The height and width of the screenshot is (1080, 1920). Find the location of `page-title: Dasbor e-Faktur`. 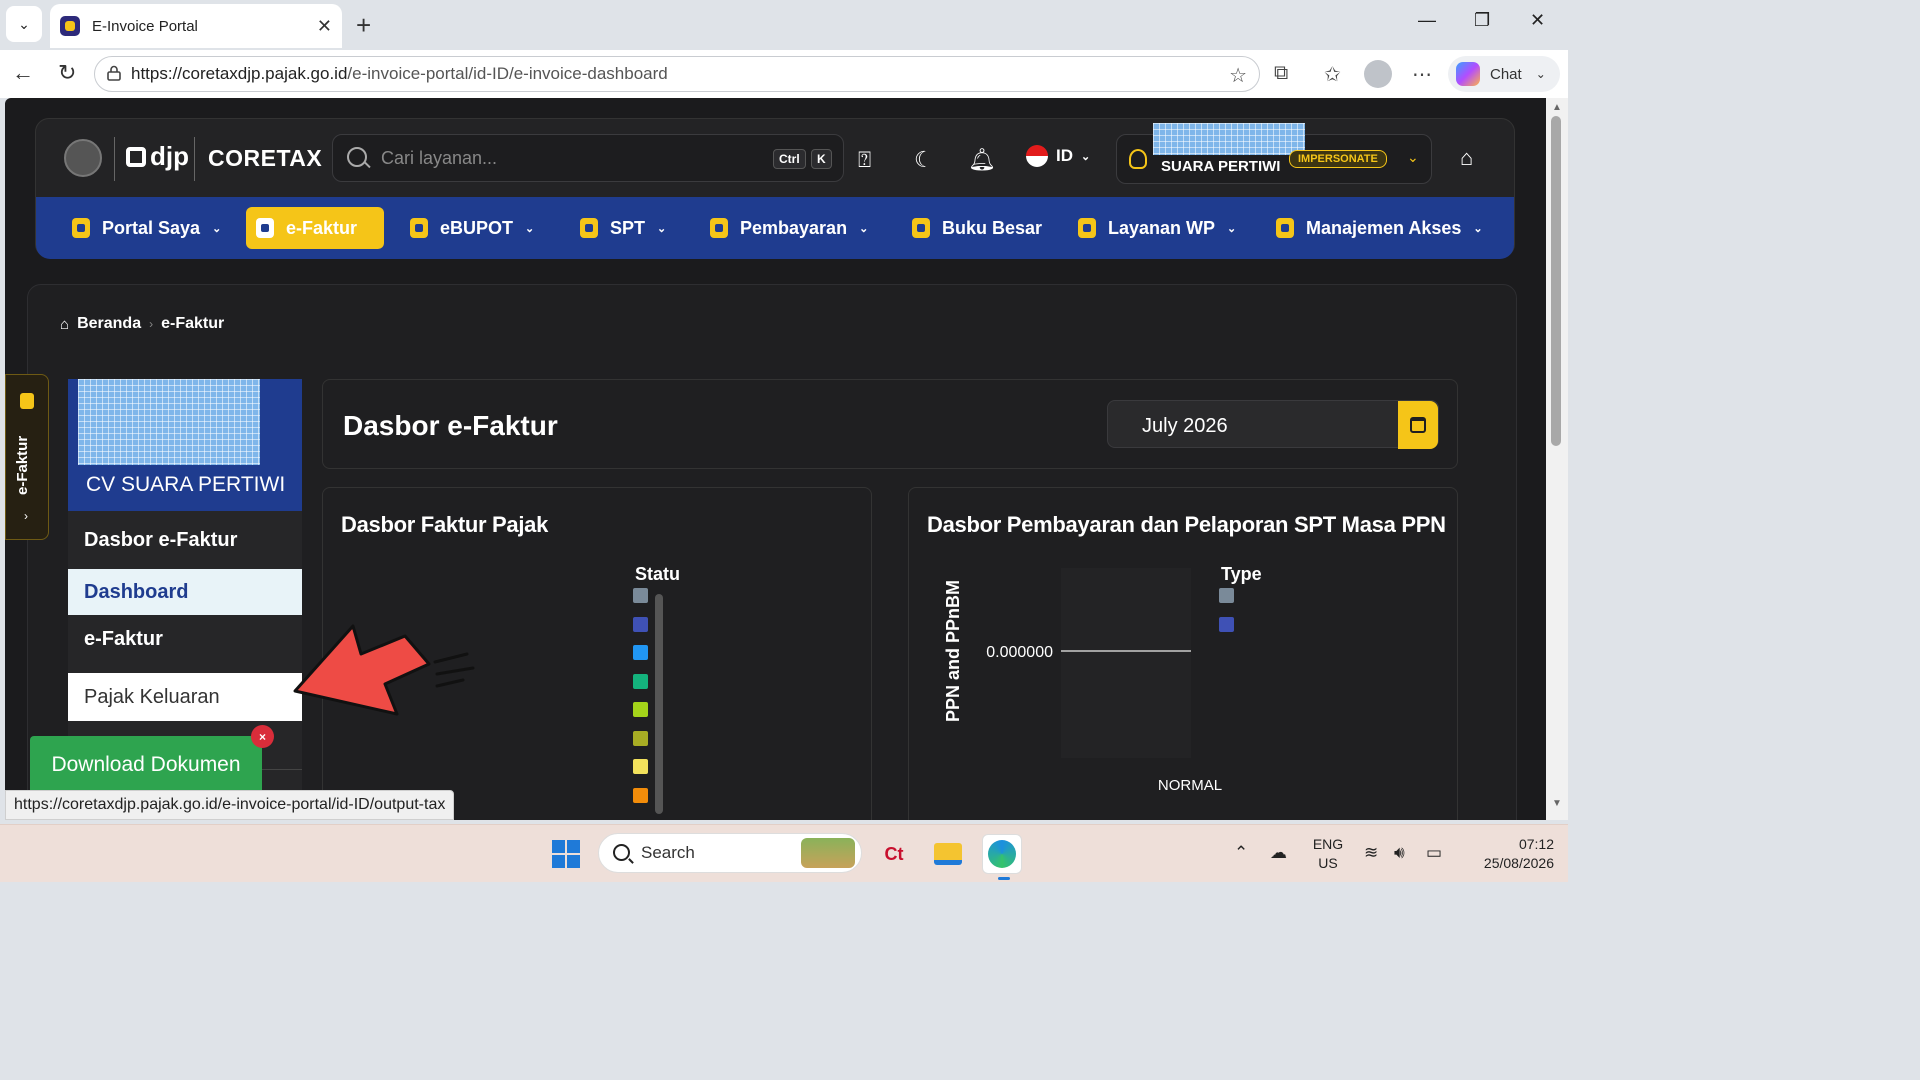

page-title: Dasbor e-Faktur is located at coordinates (450, 425).